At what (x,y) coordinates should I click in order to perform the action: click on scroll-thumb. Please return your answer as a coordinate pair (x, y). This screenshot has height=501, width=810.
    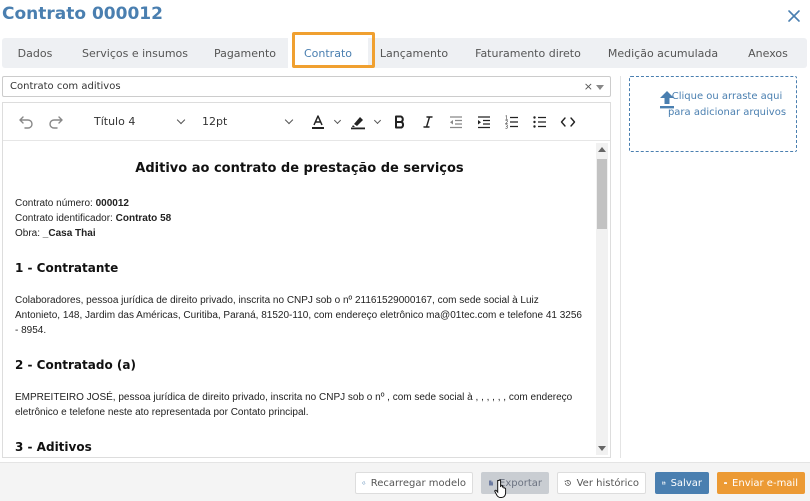
    Looking at the image, I should click on (602, 194).